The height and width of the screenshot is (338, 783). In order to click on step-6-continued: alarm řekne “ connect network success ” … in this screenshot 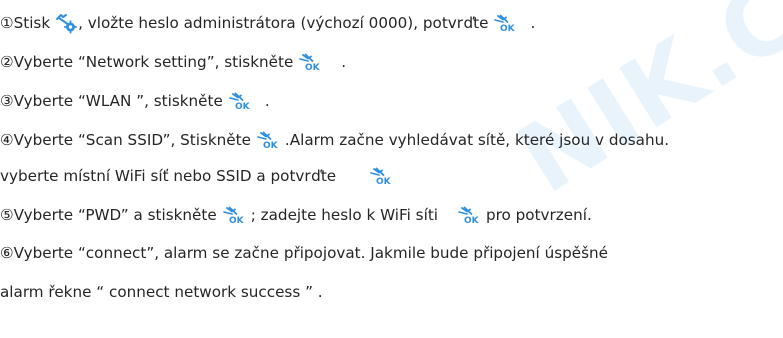, I will do `click(161, 292)`.